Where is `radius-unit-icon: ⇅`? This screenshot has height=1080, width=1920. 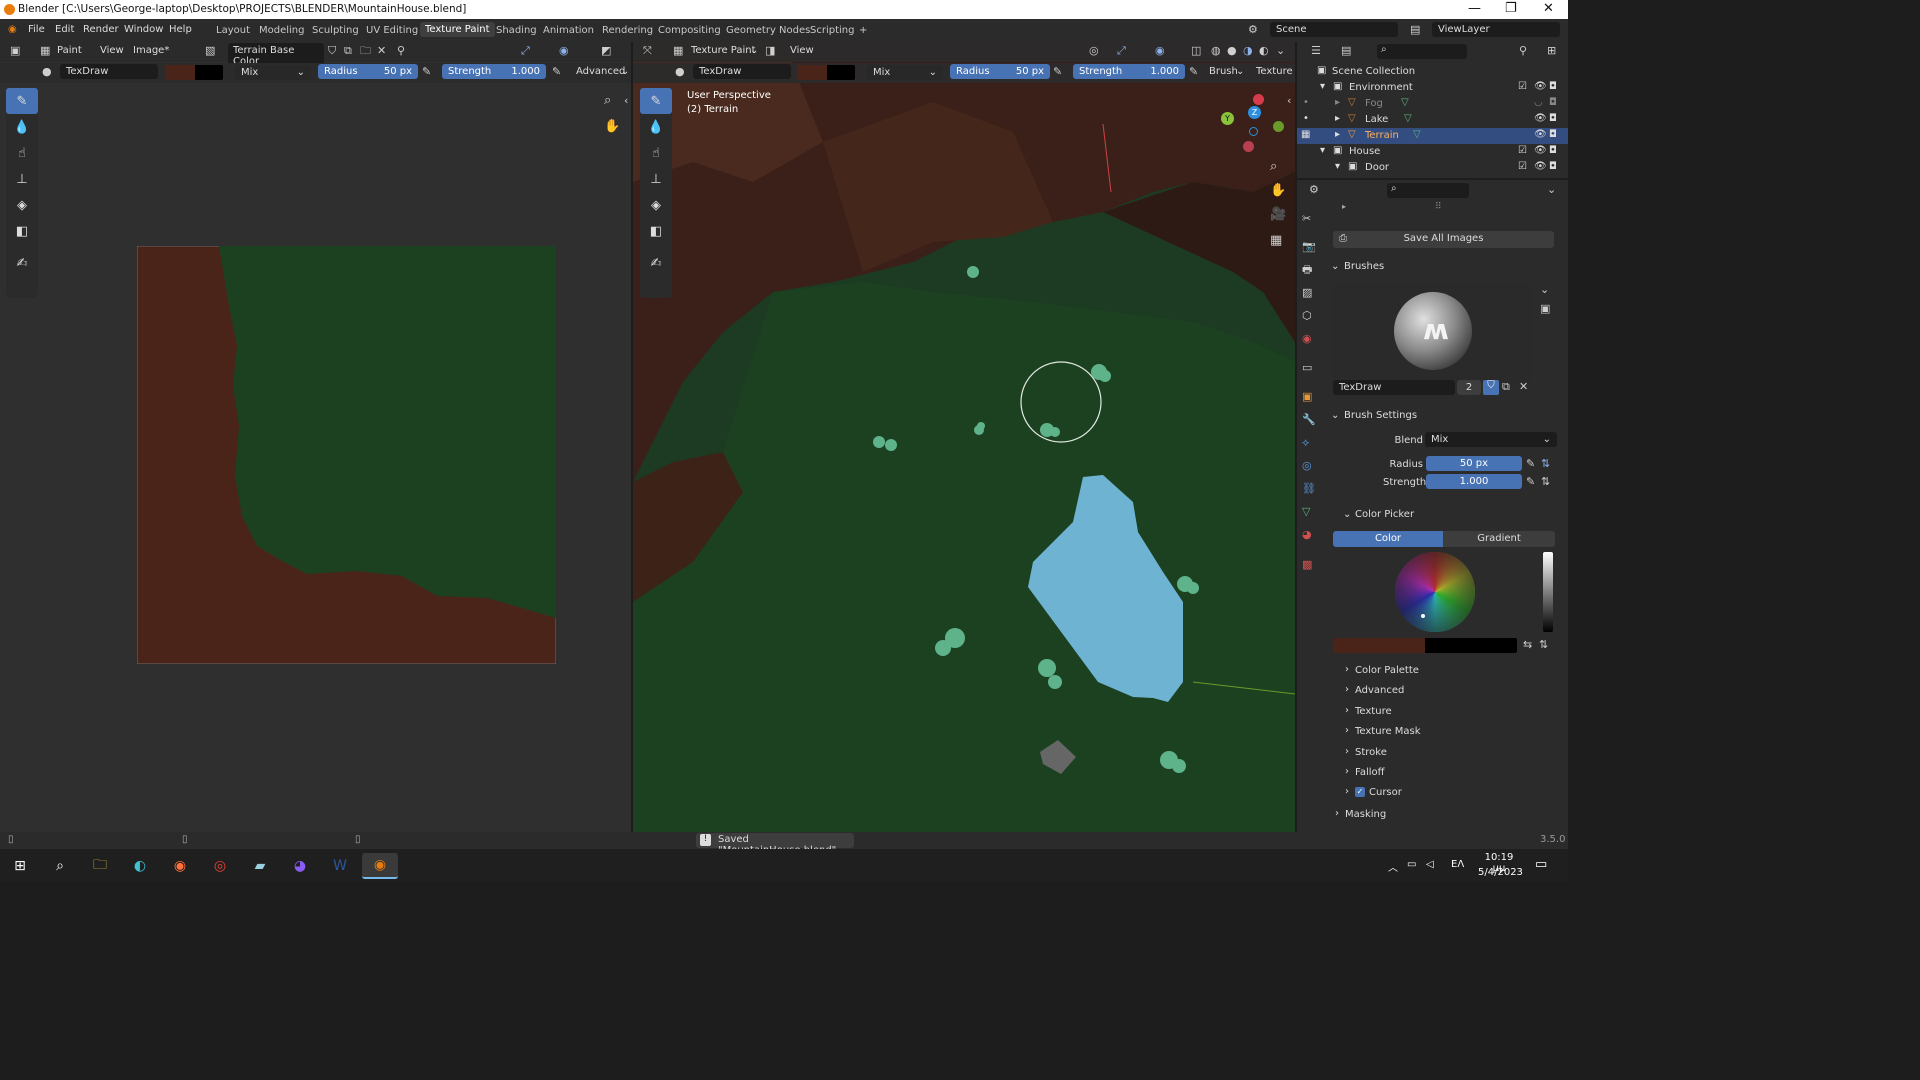 radius-unit-icon: ⇅ is located at coordinates (1545, 464).